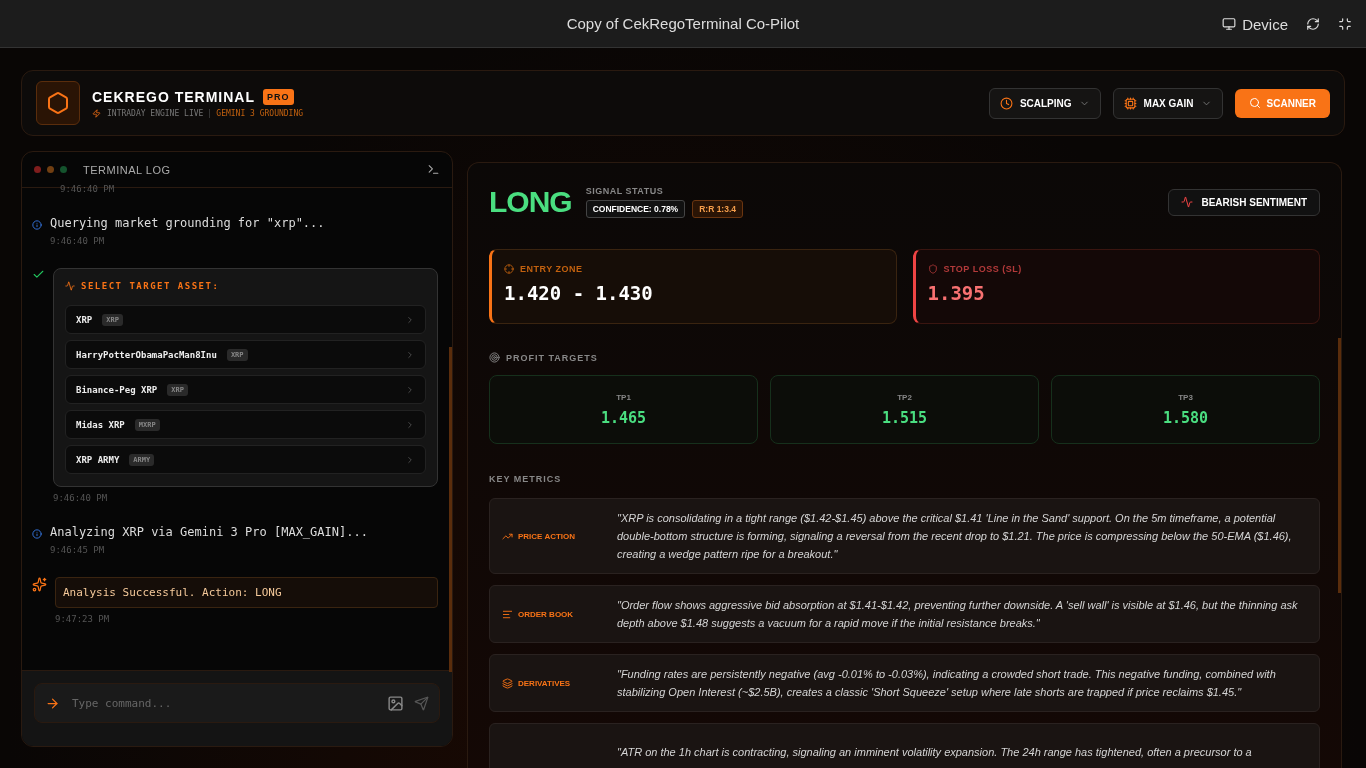  Describe the element at coordinates (78, 550) in the screenshot. I see `log-timestamp: 9:46:45 PM` at that location.